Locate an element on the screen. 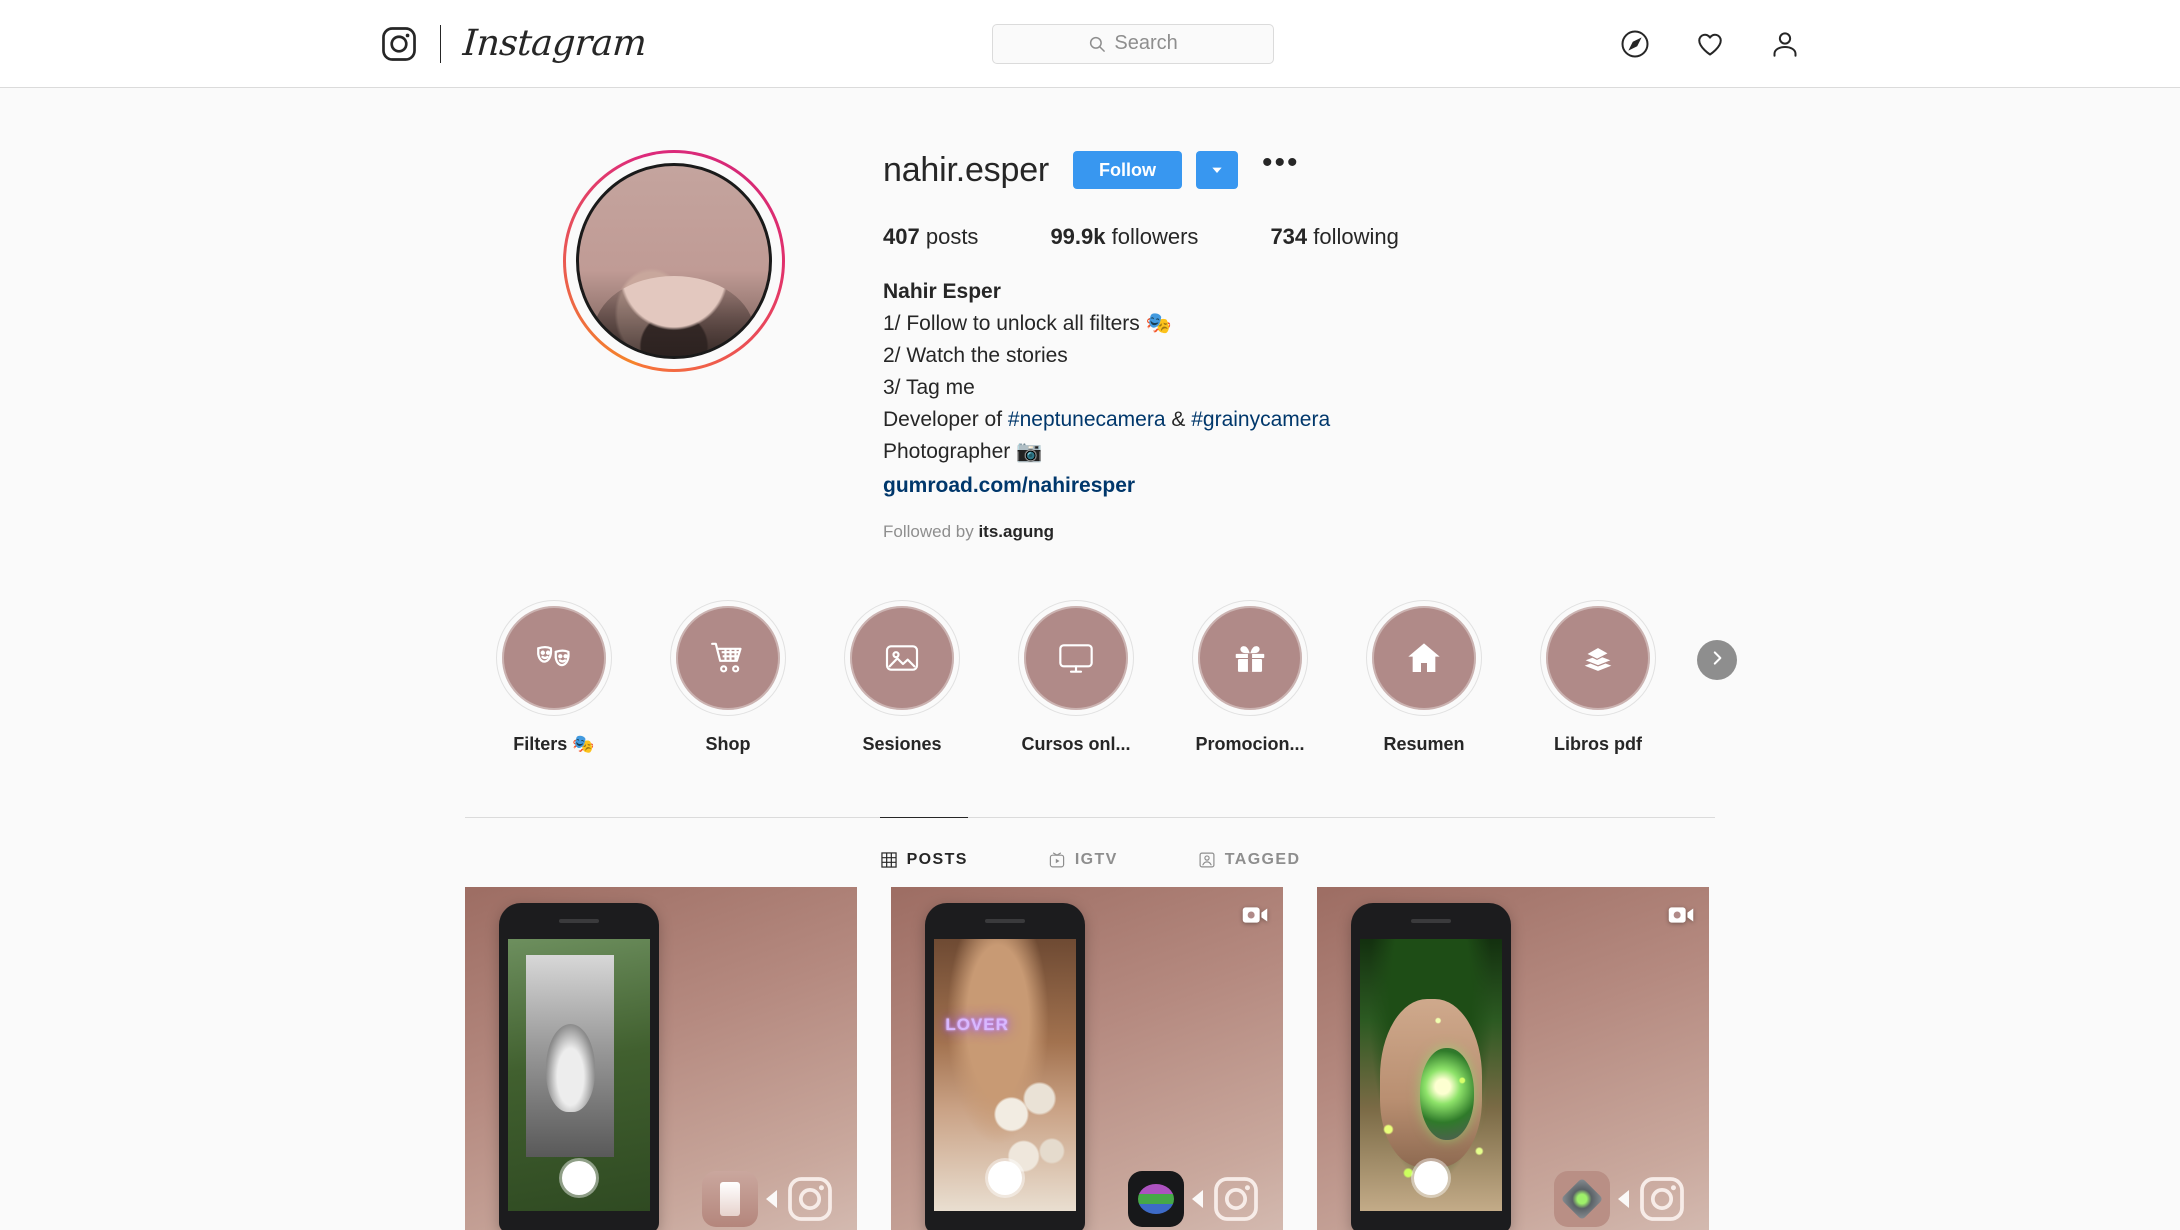 This screenshot has height=1230, width=2180. chevron-right-icon is located at coordinates (1717, 660).